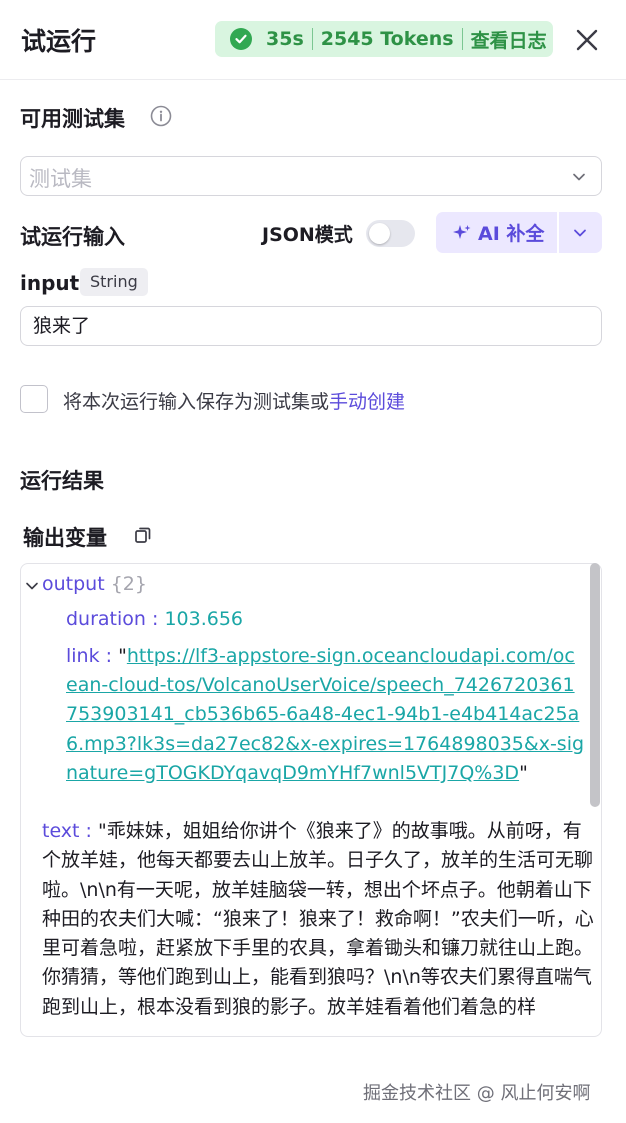 Image resolution: width=626 pixels, height=1123 pixels. What do you see at coordinates (379, 233) in the screenshot?
I see `toggle-knob` at bounding box center [379, 233].